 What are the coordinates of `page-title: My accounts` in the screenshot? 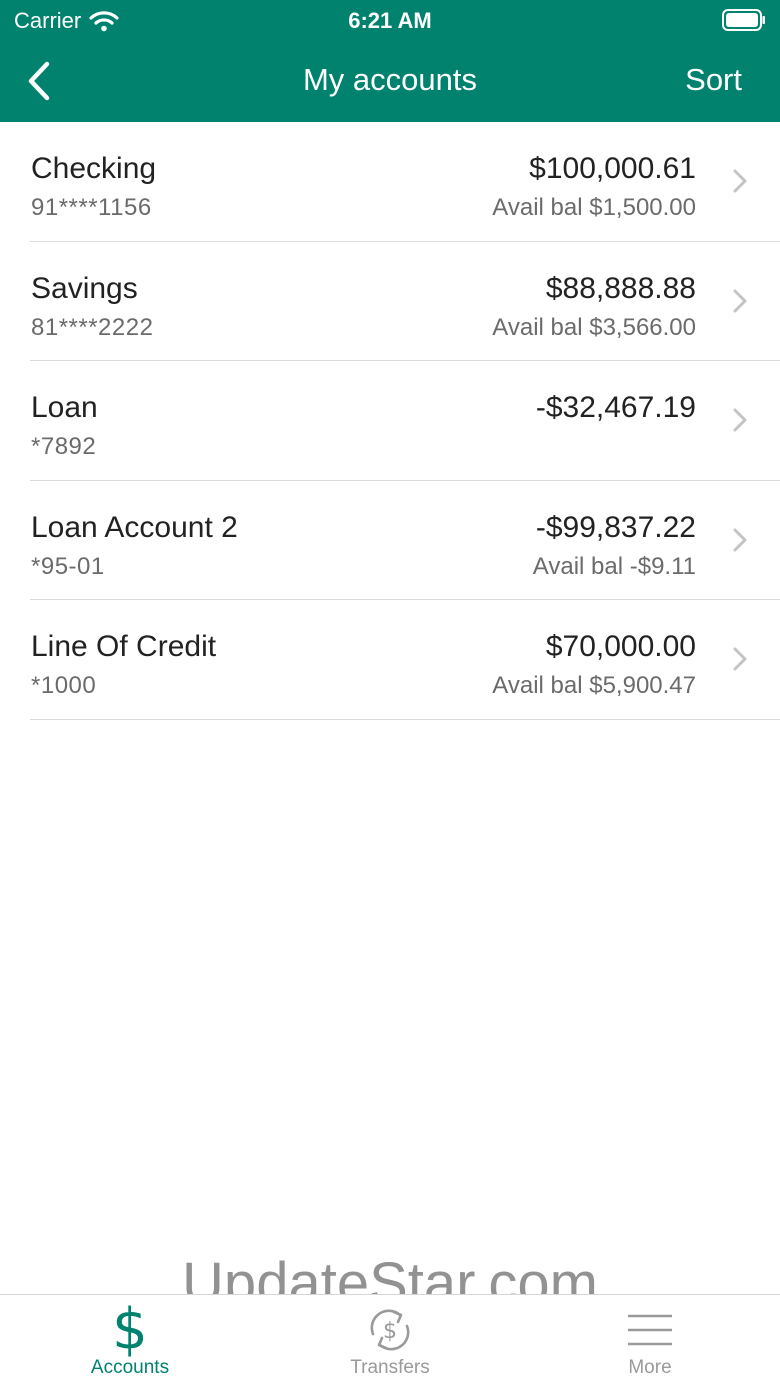 It's located at (389, 79).